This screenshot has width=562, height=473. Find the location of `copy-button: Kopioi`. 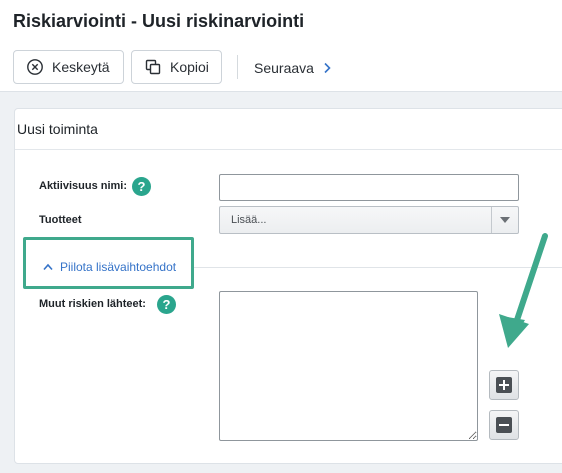

copy-button: Kopioi is located at coordinates (176, 67).